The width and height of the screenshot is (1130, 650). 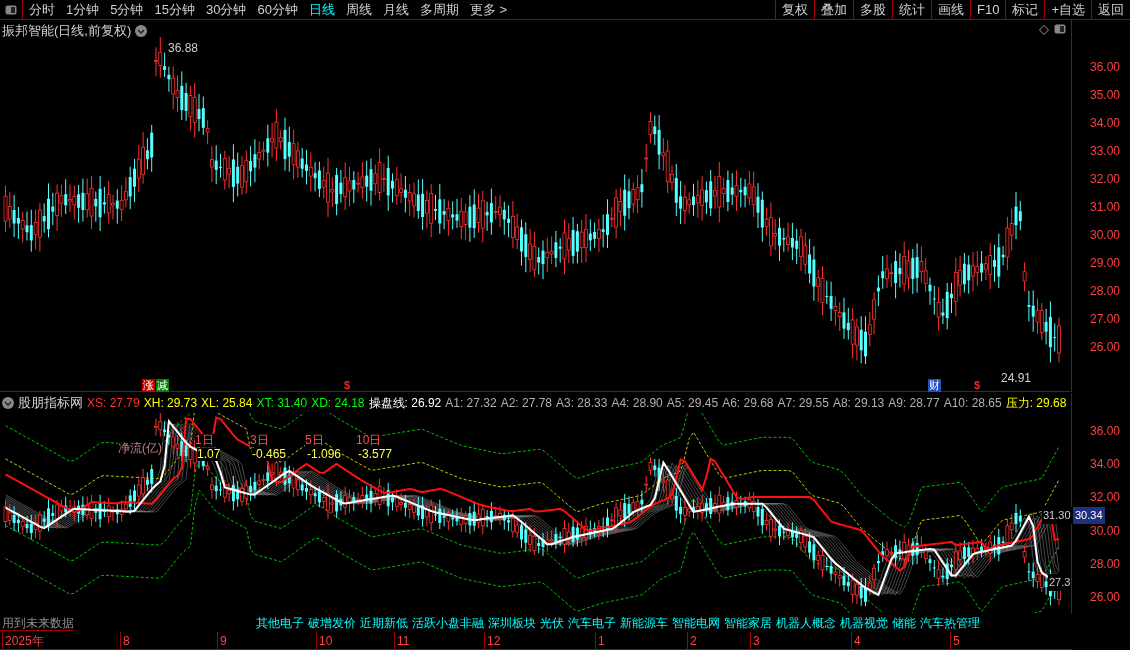 What do you see at coordinates (806, 623) in the screenshot?
I see `concept-tag: 机器人概念` at bounding box center [806, 623].